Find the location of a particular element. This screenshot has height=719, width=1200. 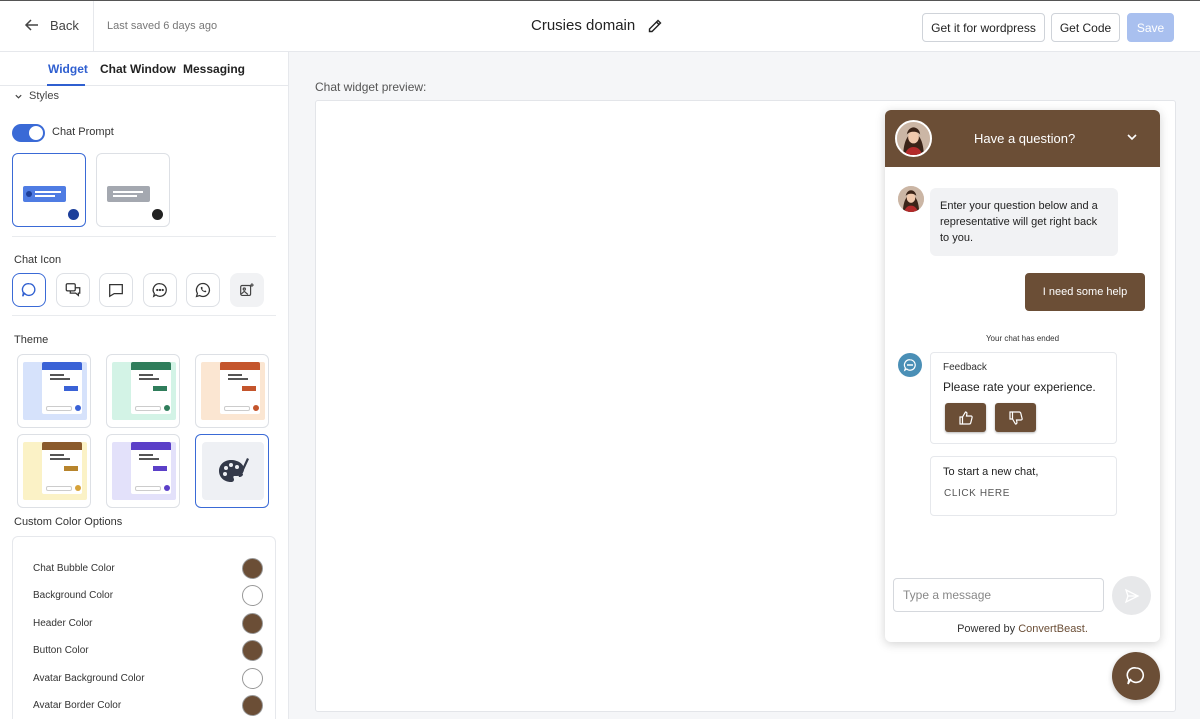

feedback-icon is located at coordinates (910, 365).